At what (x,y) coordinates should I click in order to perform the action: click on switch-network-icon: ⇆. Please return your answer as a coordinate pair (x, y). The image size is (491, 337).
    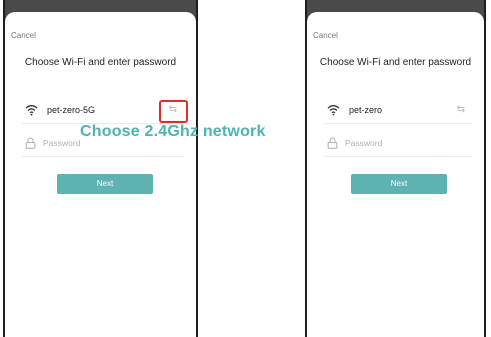
    Looking at the image, I should click on (461, 110).